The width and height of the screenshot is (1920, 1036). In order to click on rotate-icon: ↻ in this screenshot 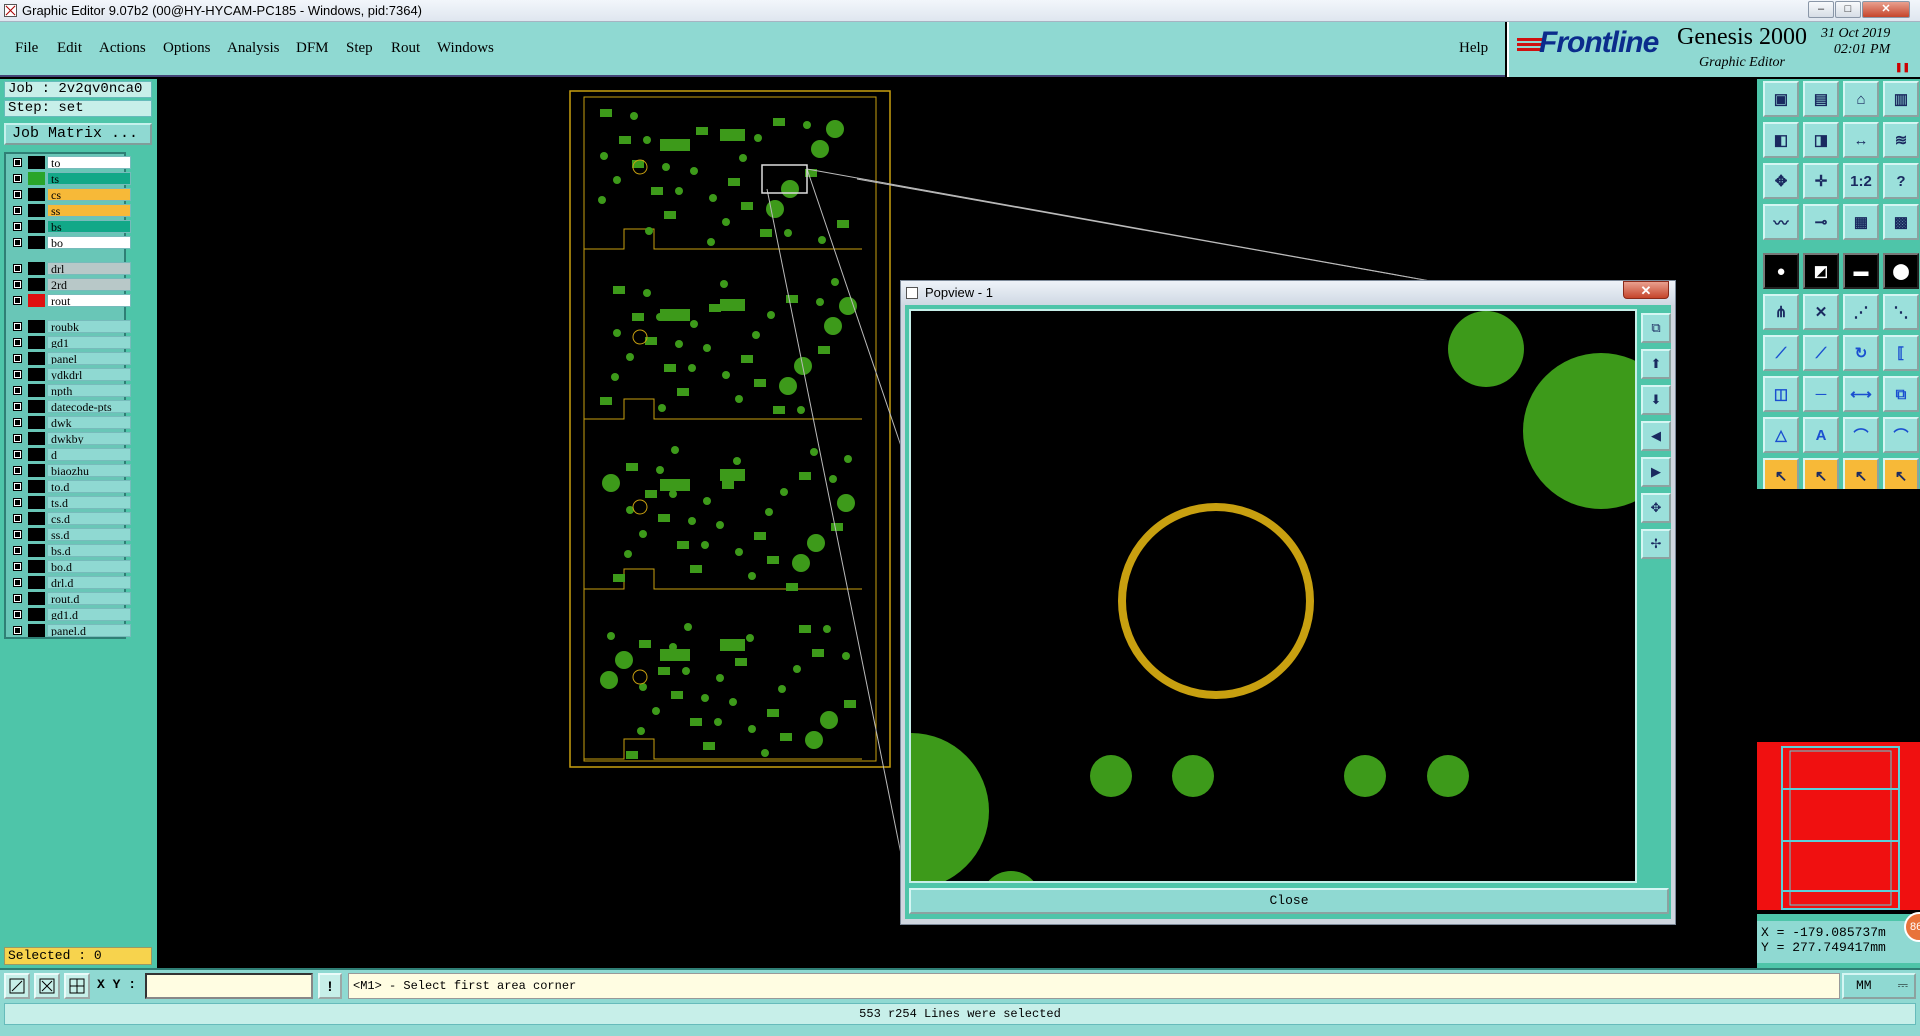, I will do `click(1861, 353)`.